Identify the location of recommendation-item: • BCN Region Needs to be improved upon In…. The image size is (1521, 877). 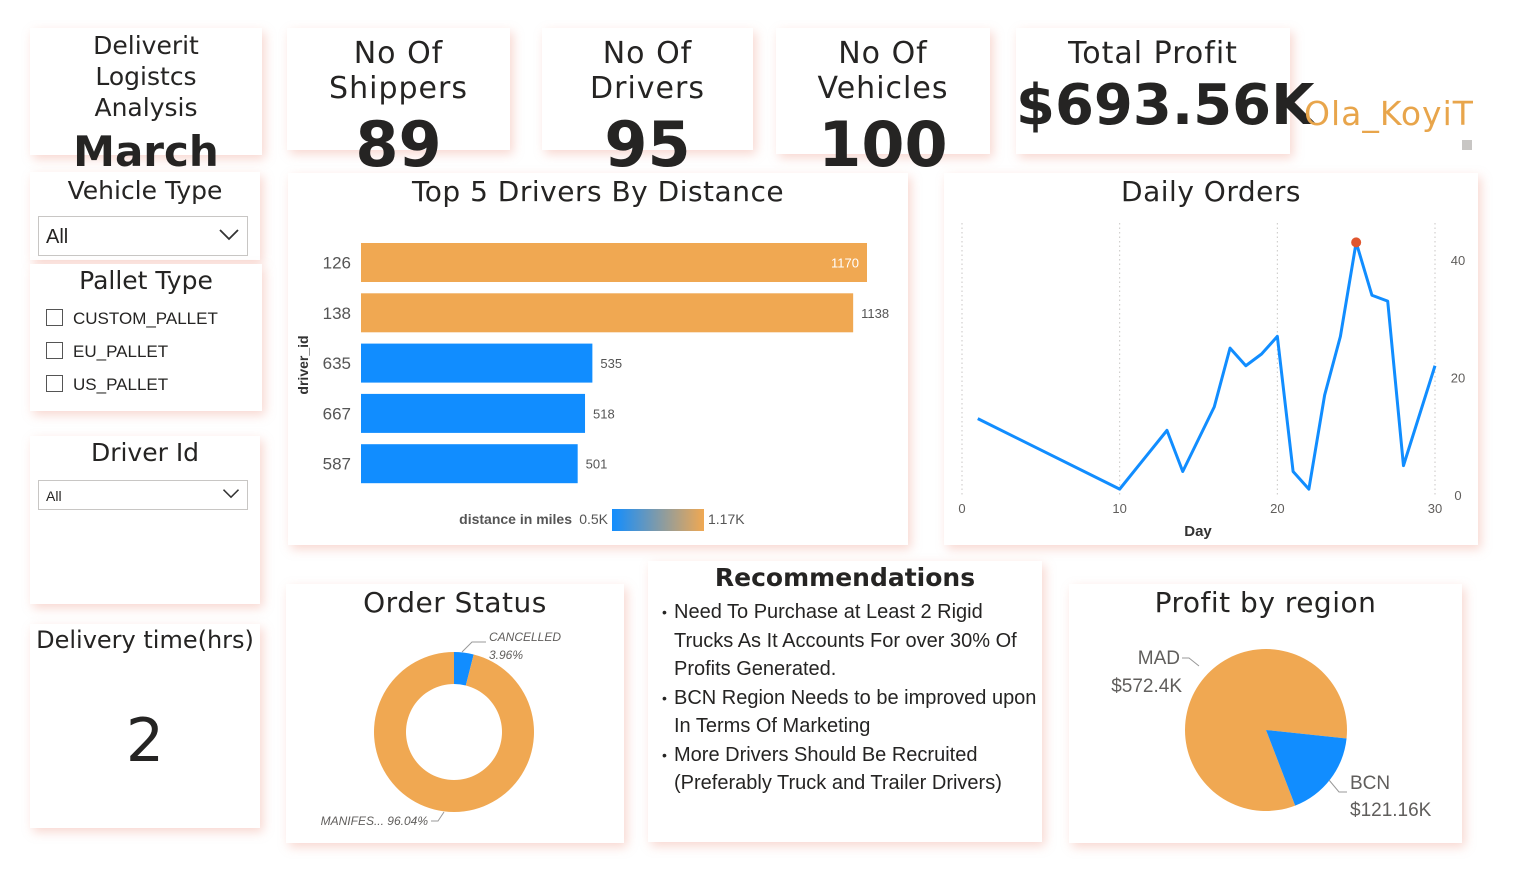
(852, 712).